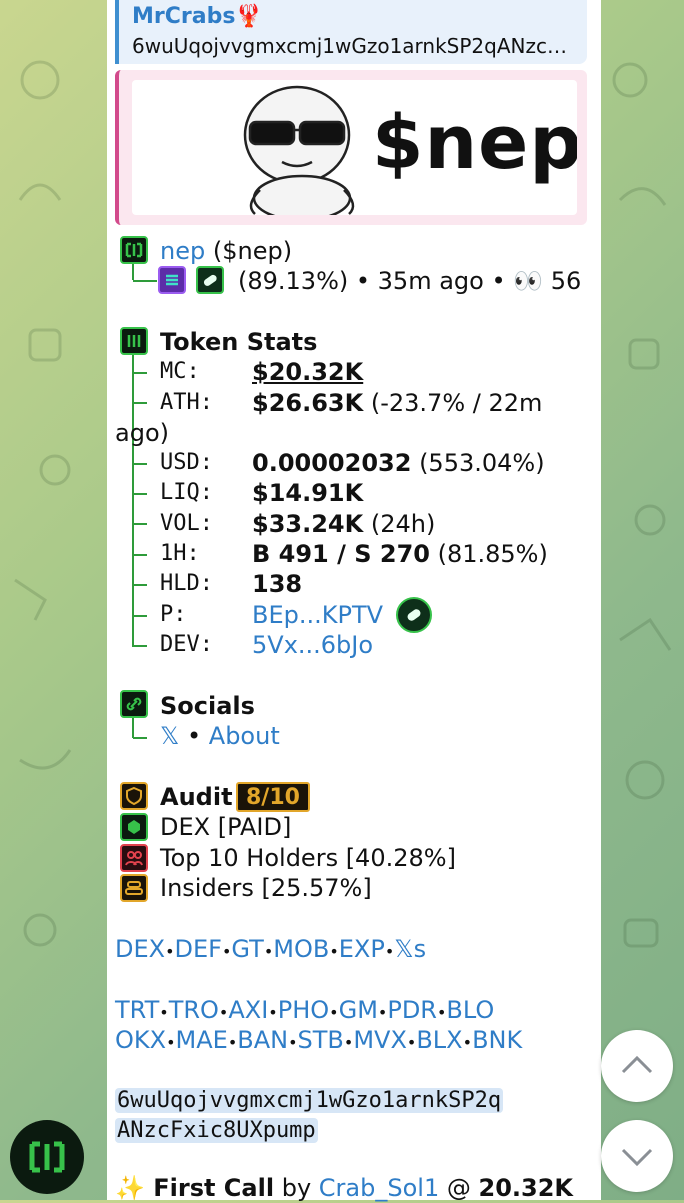 The height and width of the screenshot is (1203, 684). What do you see at coordinates (526, 1188) in the screenshot?
I see `first-call-value: 20.32K` at bounding box center [526, 1188].